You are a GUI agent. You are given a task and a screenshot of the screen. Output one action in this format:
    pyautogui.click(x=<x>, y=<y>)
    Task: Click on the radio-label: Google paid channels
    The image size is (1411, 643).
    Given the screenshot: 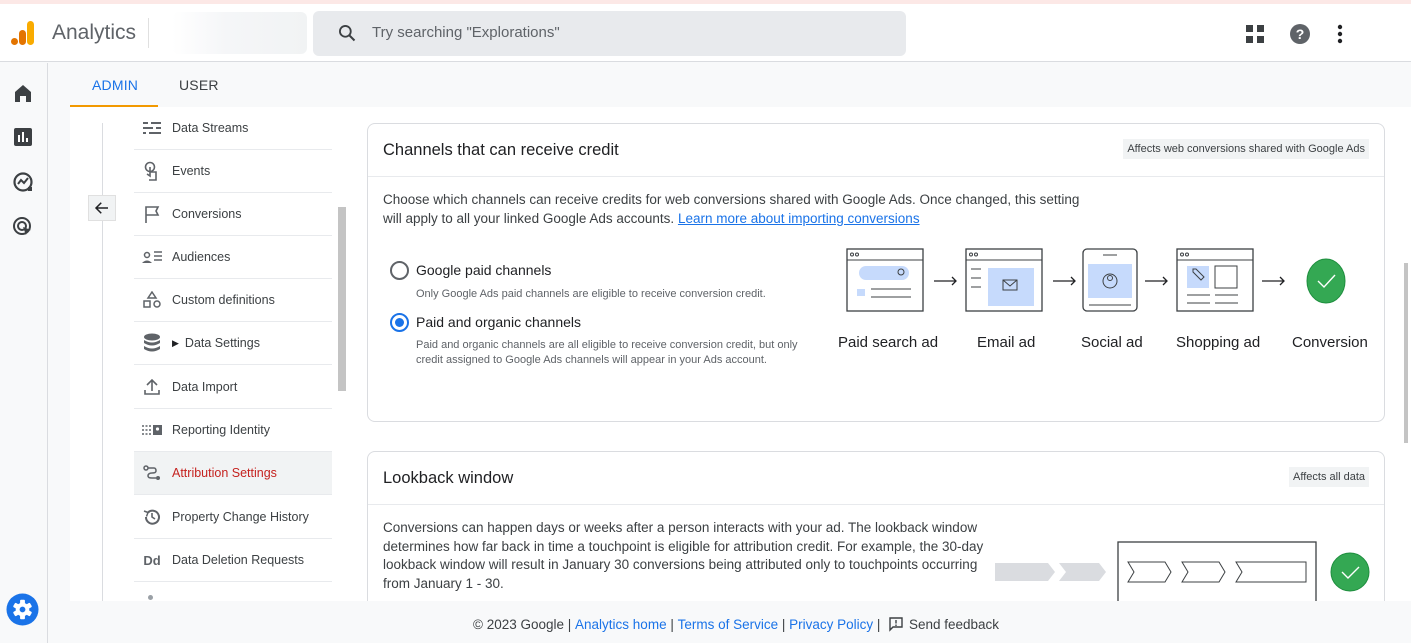 What is the action you would take?
    pyautogui.click(x=483, y=270)
    